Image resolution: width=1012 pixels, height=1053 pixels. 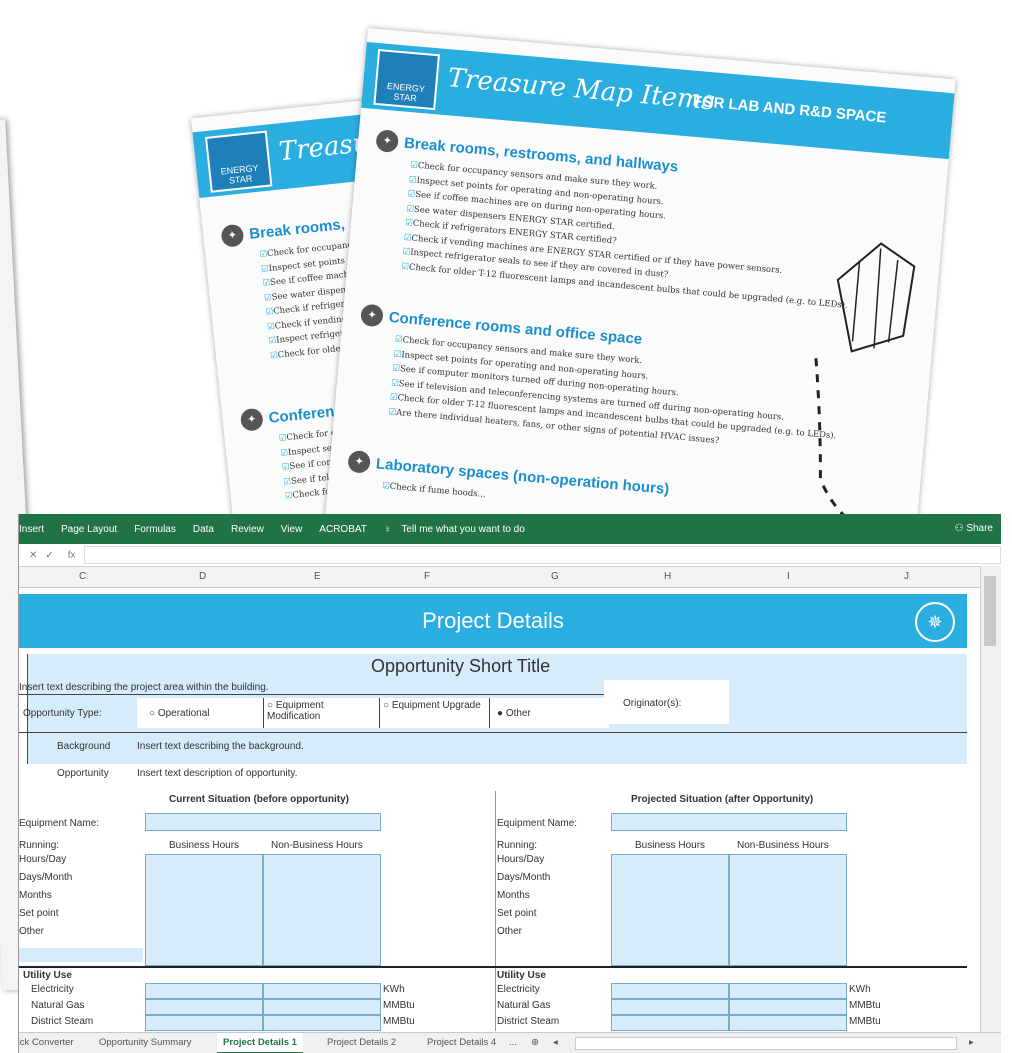 I want to click on non-business-hours-header-right: Non-Business Hours, so click(x=783, y=845).